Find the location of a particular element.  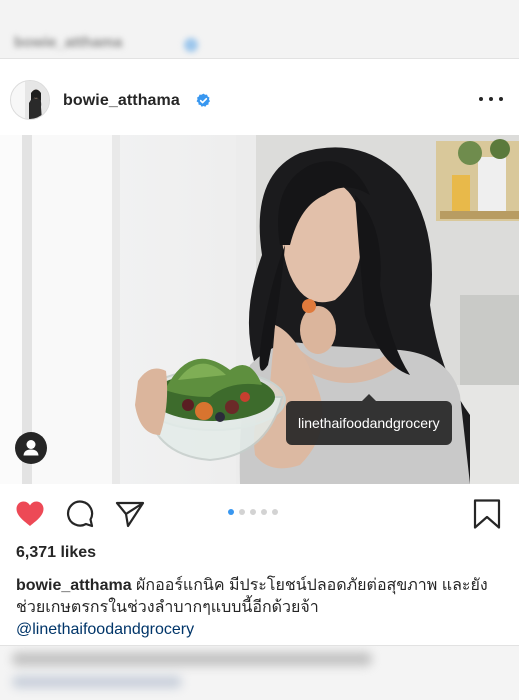

more-options-button is located at coordinates (491, 99).